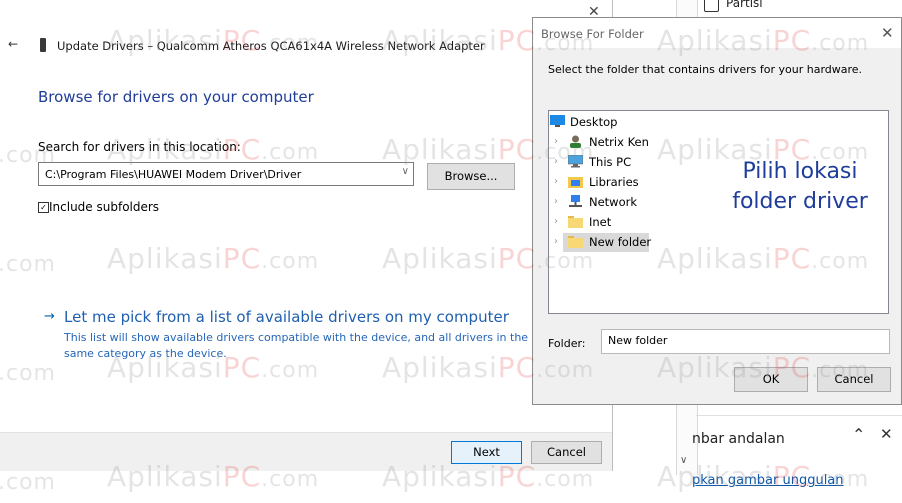  What do you see at coordinates (711, 6) in the screenshot?
I see `partisi-checkbox` at bounding box center [711, 6].